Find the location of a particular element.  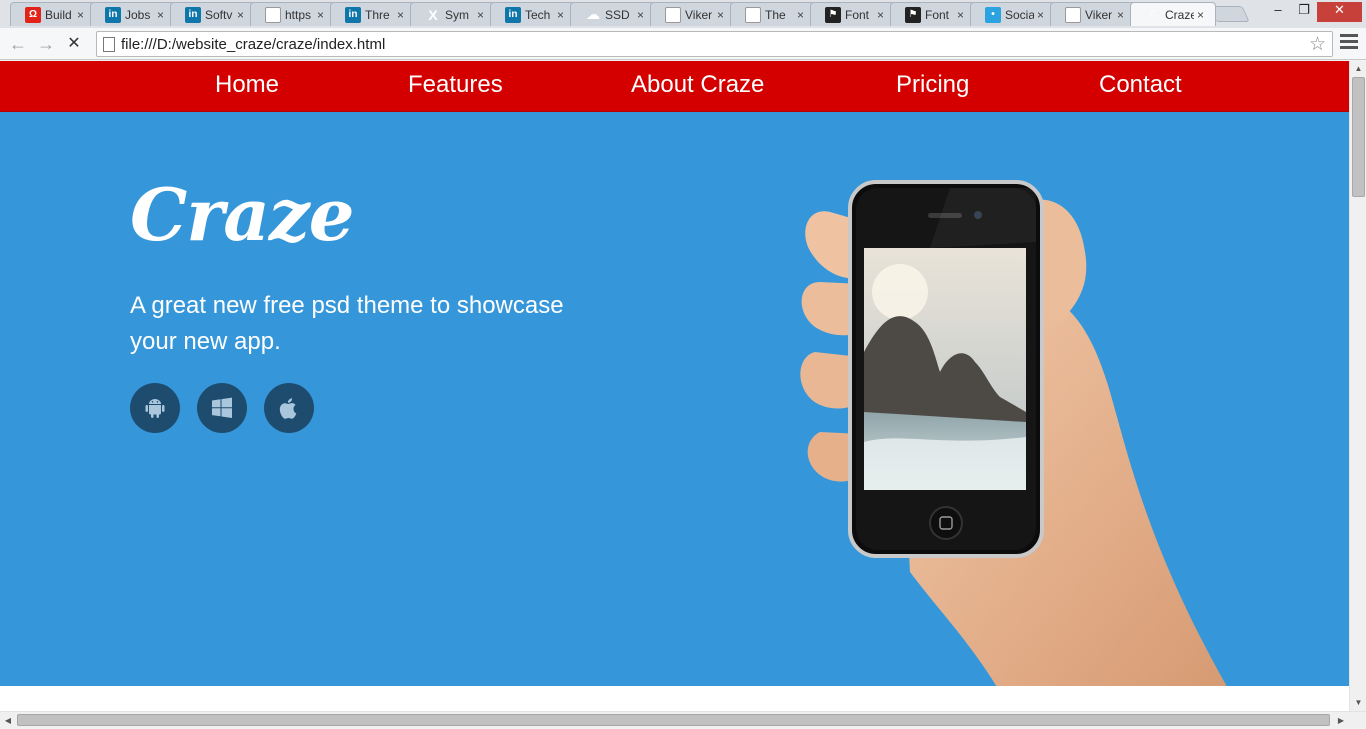

x-icon: X is located at coordinates (433, 14).